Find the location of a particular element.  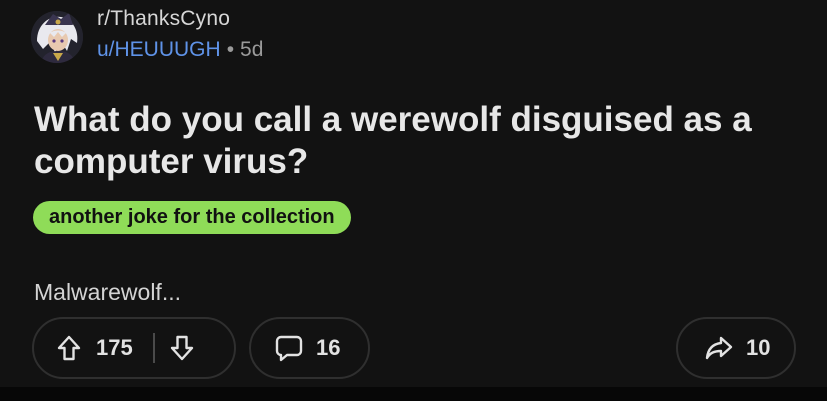

upvote-arrow-icon is located at coordinates (69, 348).